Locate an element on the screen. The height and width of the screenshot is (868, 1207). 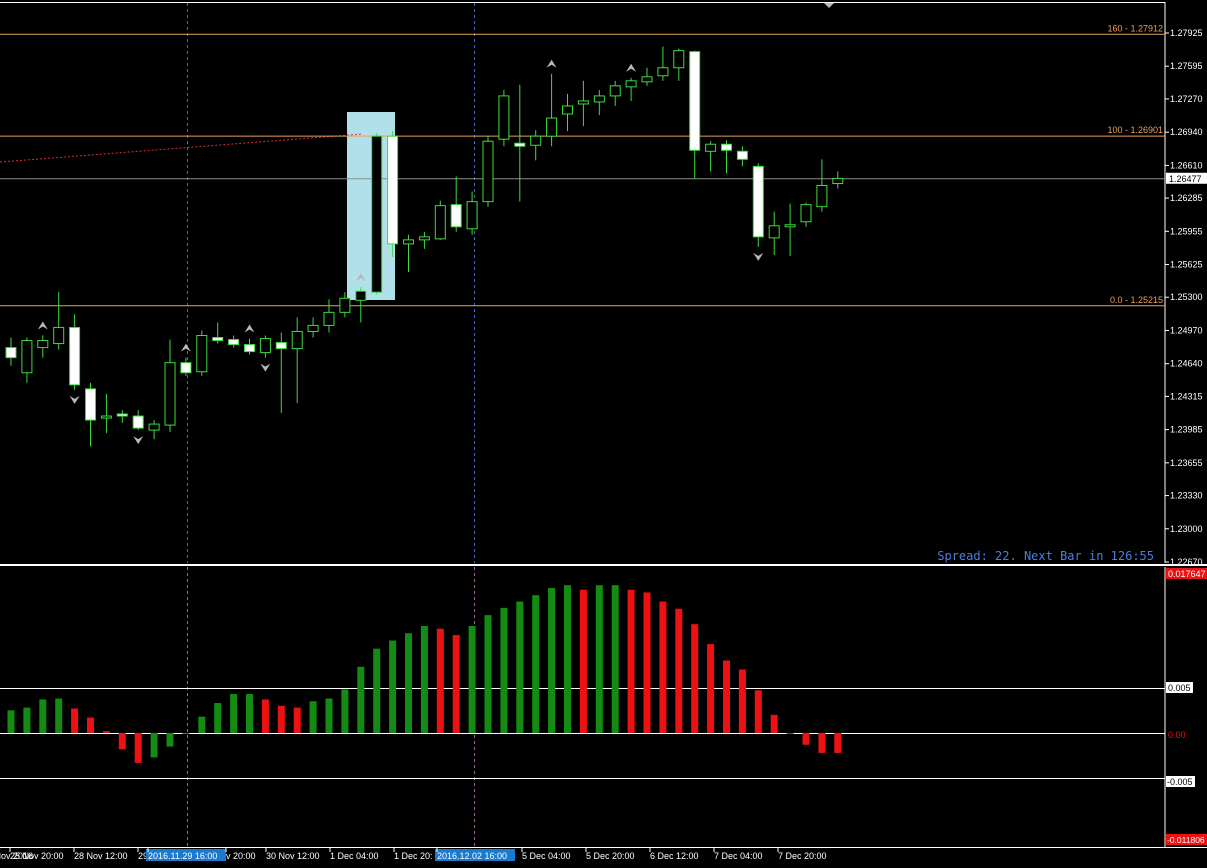
price-label: 1.25300 is located at coordinates (1186, 297).